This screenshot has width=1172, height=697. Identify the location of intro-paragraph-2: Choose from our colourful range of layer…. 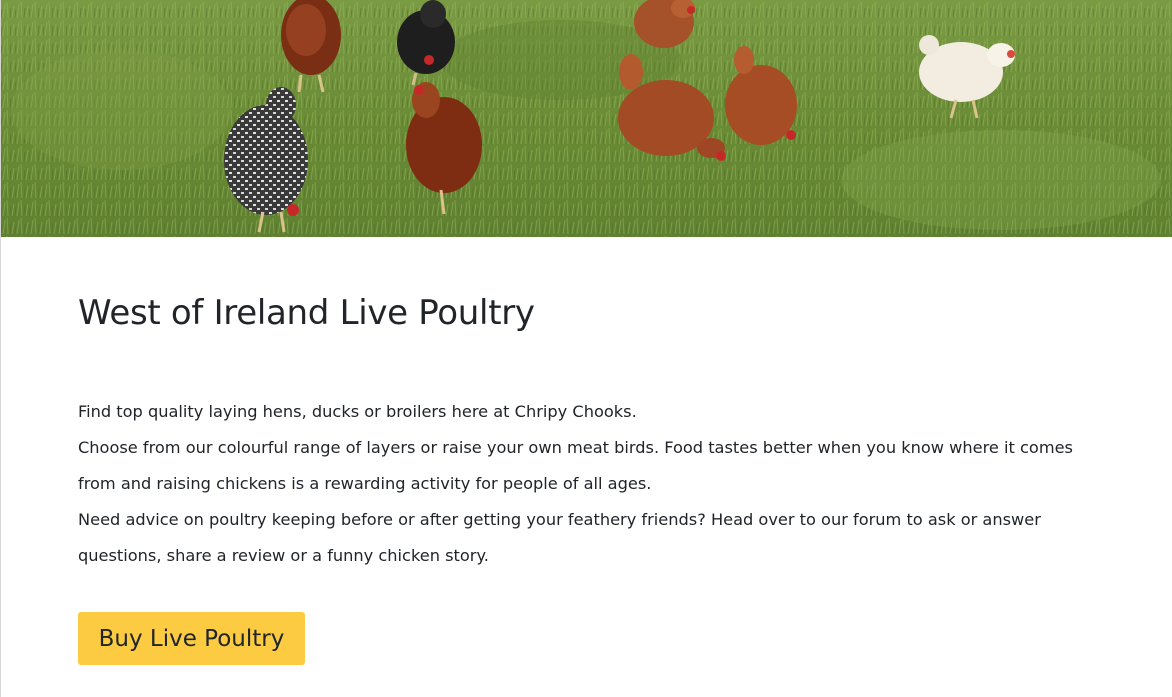
(575, 465).